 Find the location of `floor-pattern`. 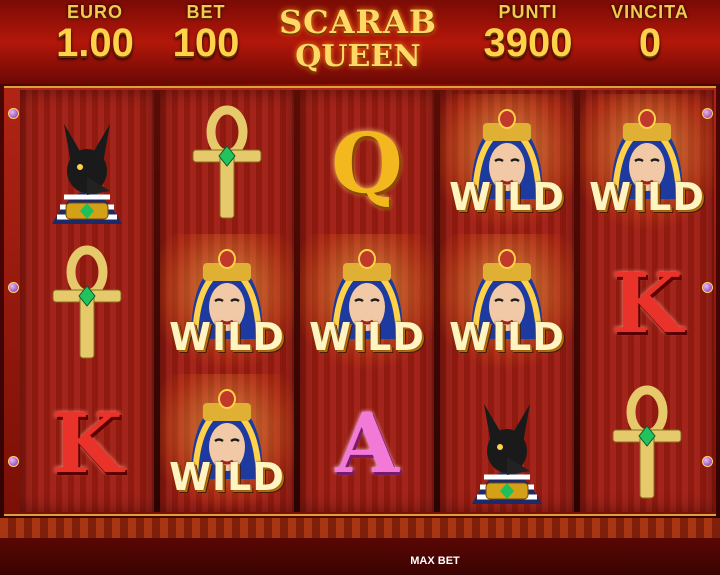

floor-pattern is located at coordinates (360, 528).